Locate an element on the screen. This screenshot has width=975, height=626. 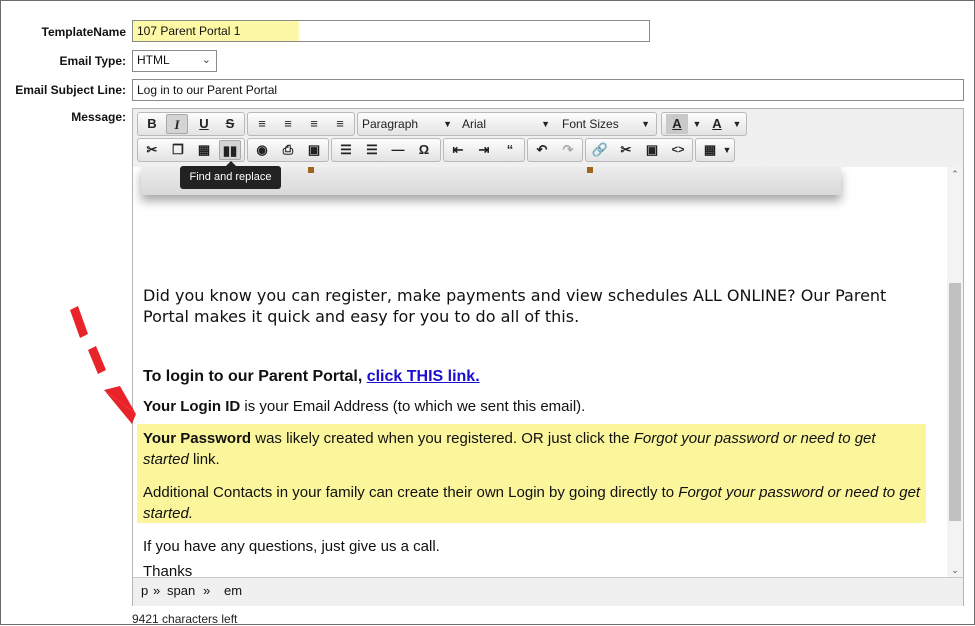
find-replace-tooltip: Find and replace is located at coordinates (230, 175).